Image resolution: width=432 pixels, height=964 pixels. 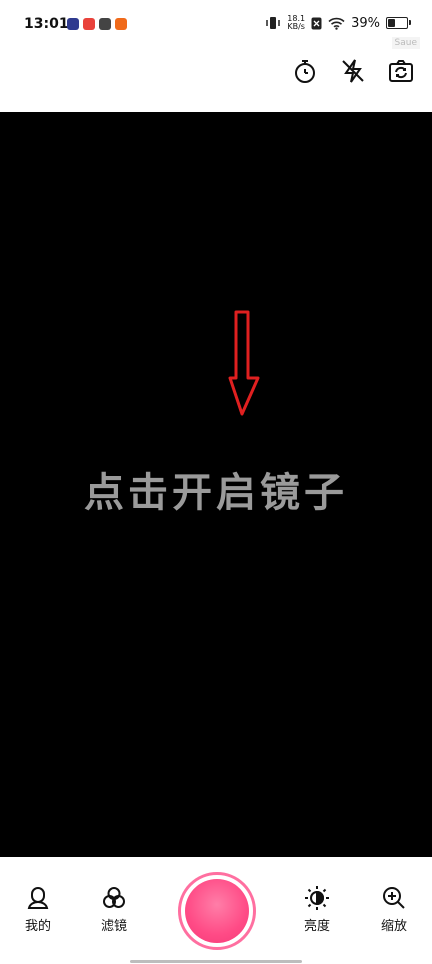 I want to click on nav-mine: 我的, so click(x=38, y=909).